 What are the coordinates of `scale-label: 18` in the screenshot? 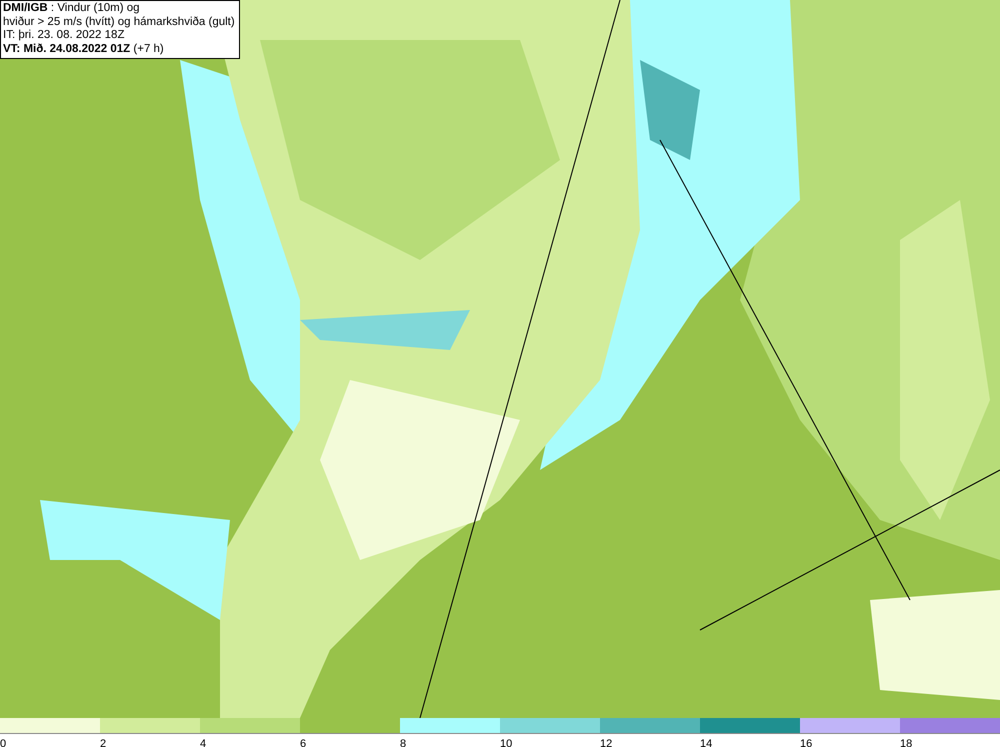 It's located at (906, 742).